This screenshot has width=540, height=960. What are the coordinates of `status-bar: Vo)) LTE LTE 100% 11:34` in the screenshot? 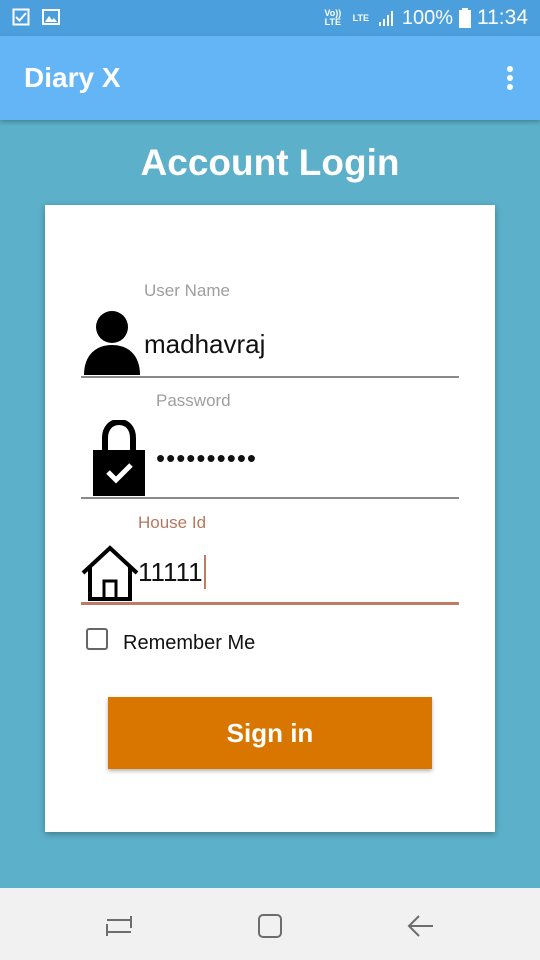 It's located at (270, 18).